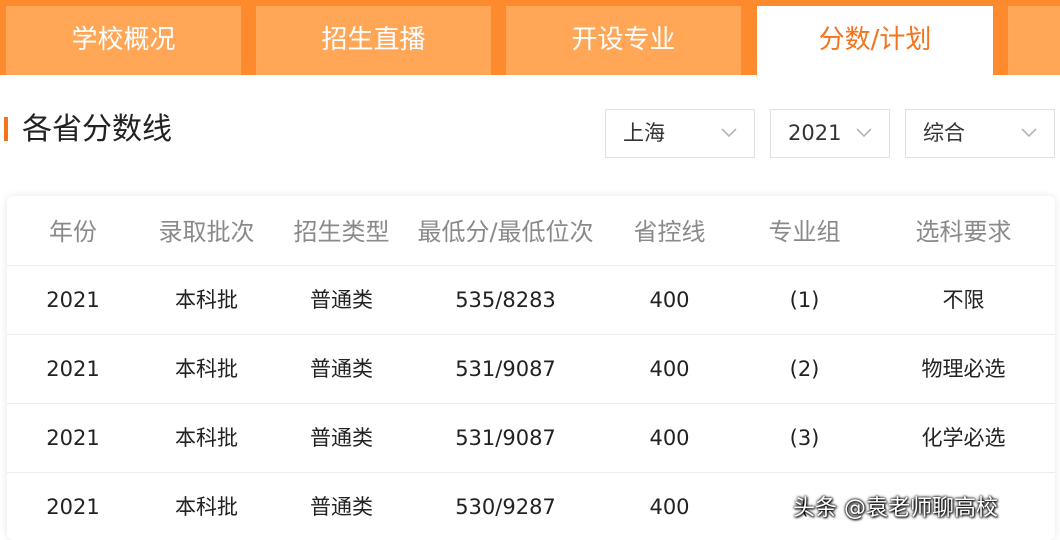 The height and width of the screenshot is (540, 1060). Describe the element at coordinates (623, 40) in the screenshot. I see `tab-majors: 开设专业` at that location.